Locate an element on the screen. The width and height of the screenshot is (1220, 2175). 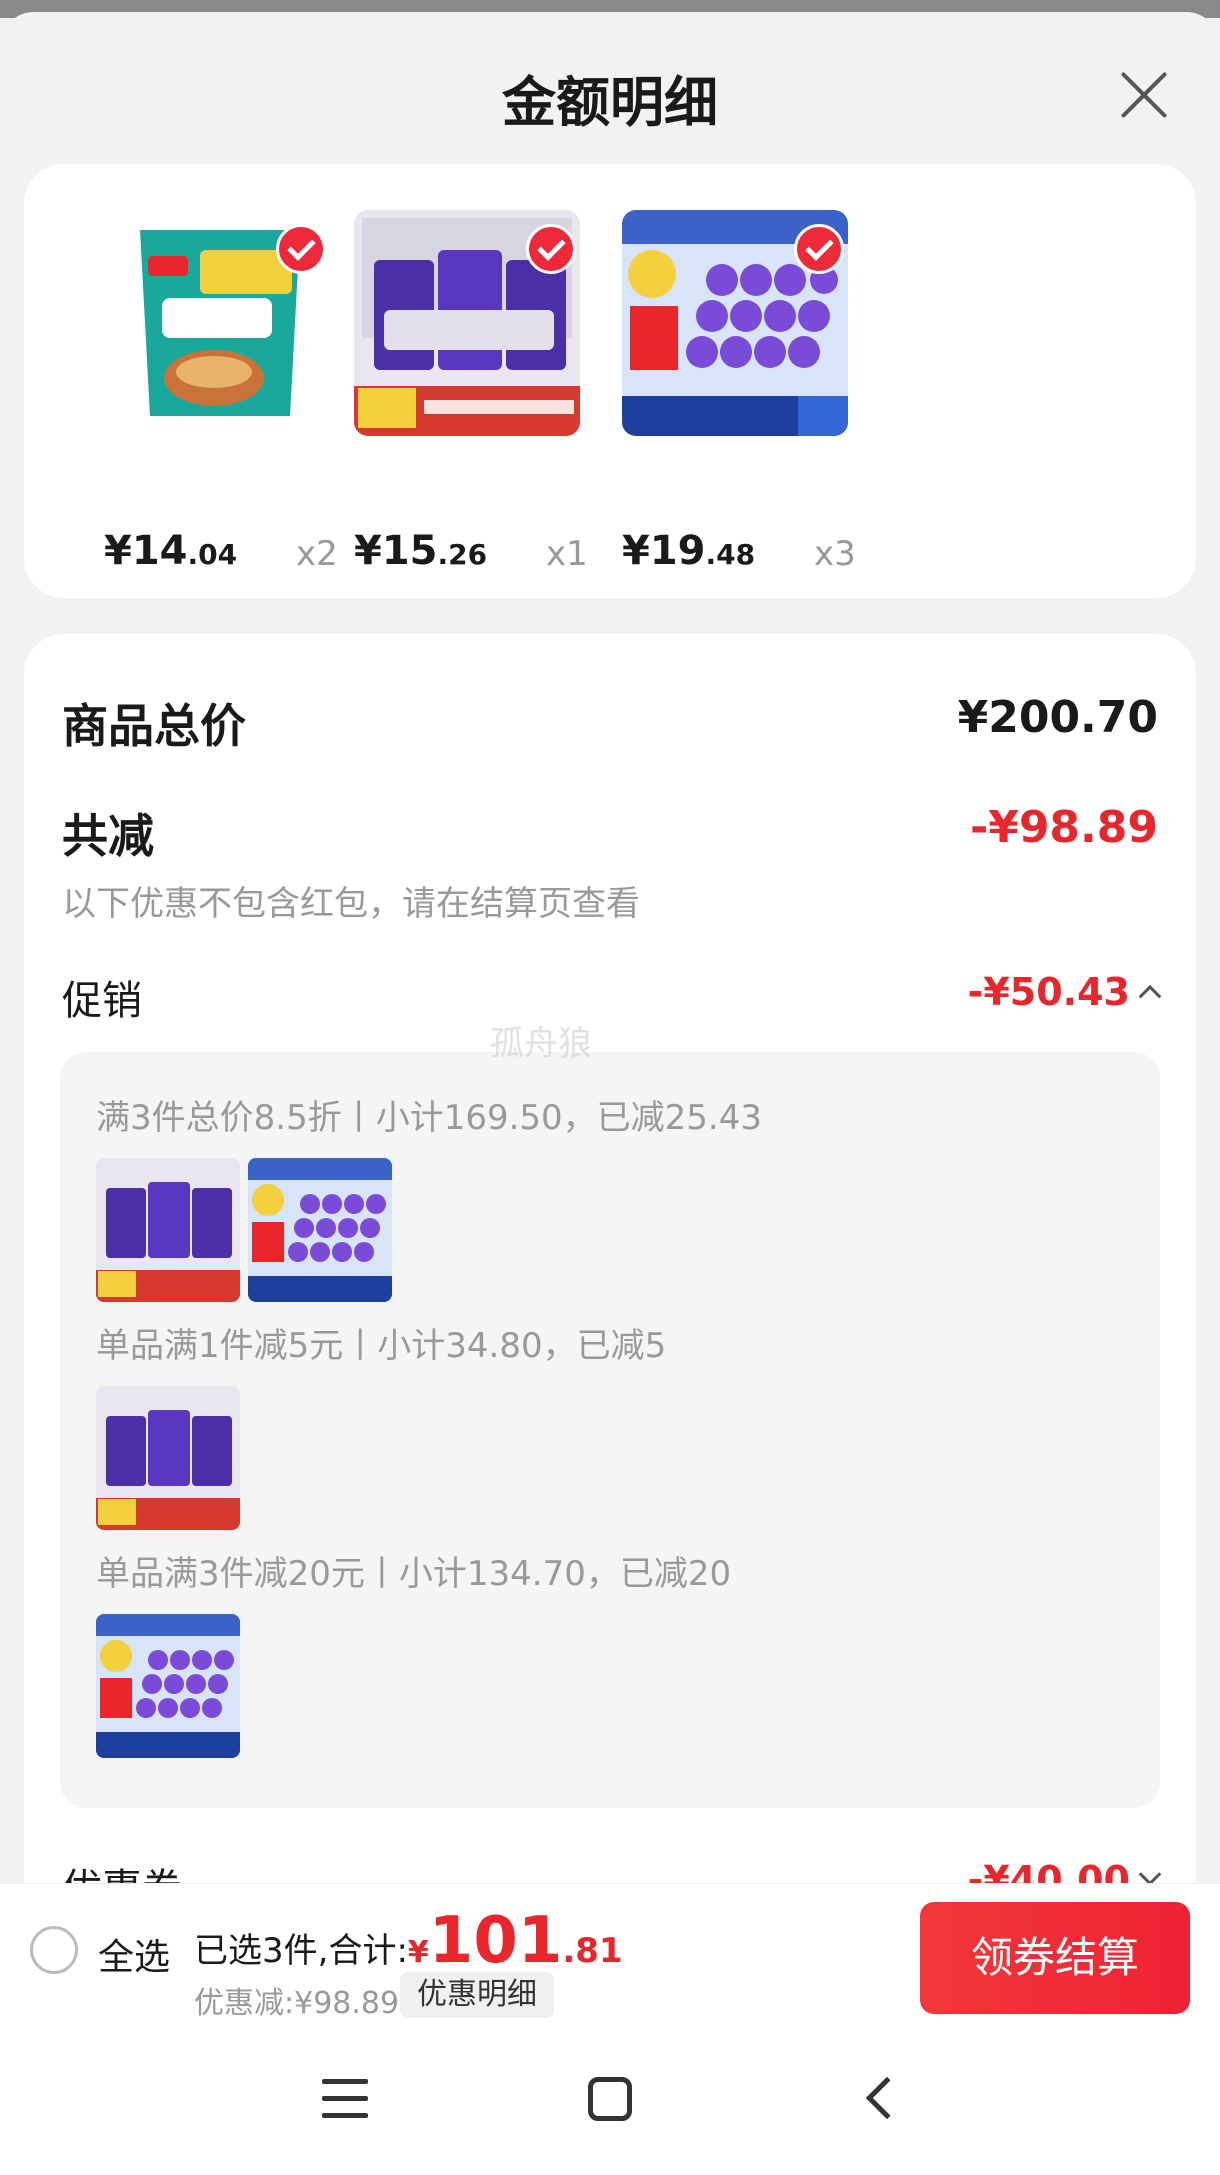
watermark: 孤舟狼 is located at coordinates (541, 1044).